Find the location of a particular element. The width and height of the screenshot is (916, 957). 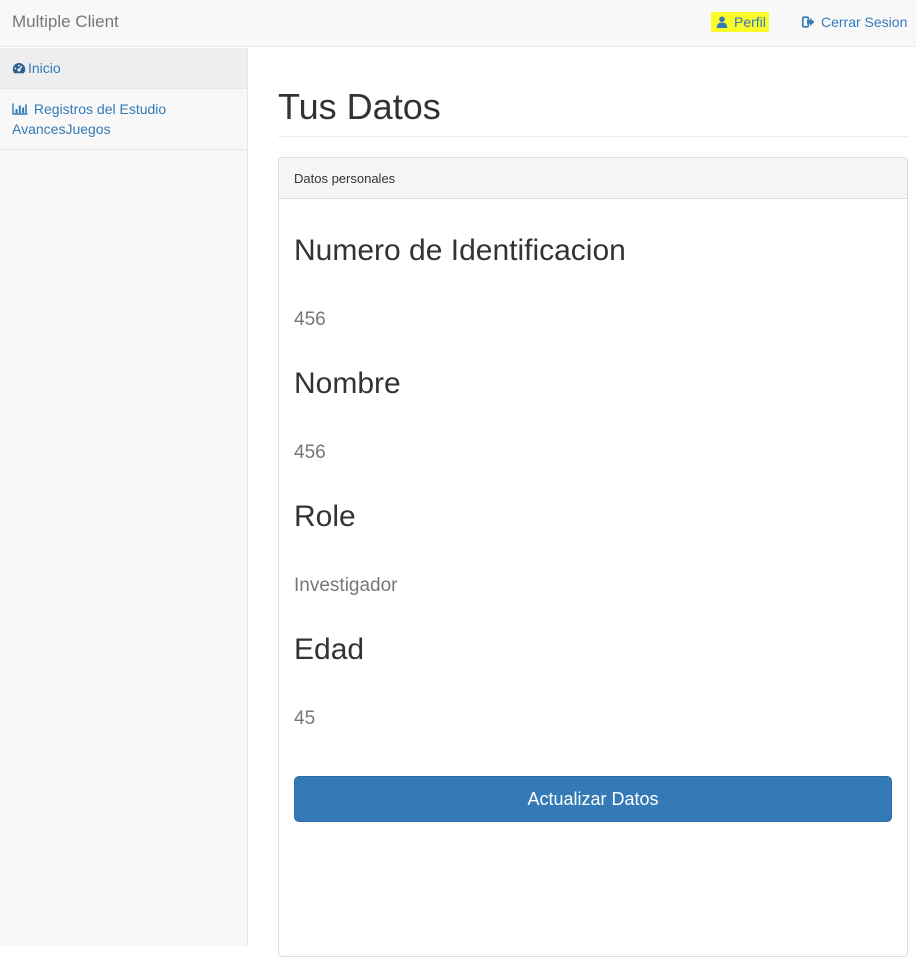

sidebar-item-inicio: Inicio is located at coordinates (123, 68).